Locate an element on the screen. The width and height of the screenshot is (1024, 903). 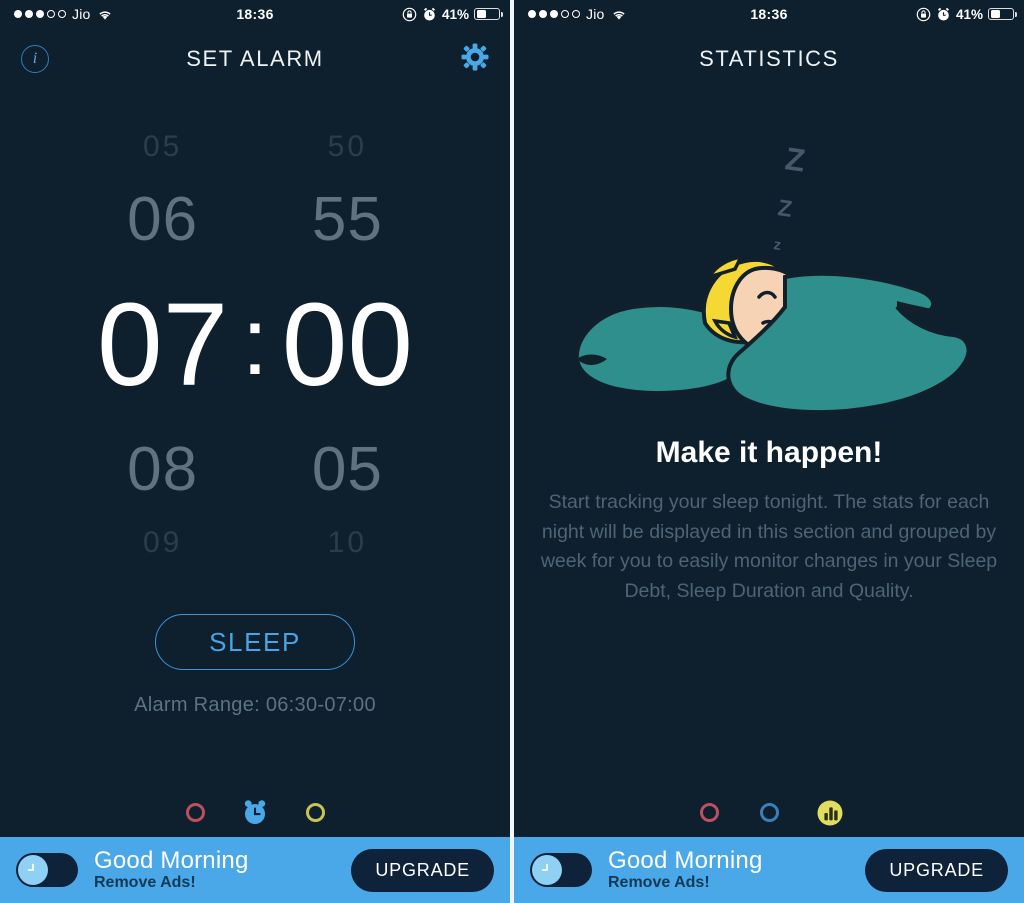
minute-option-near-above: 55 is located at coordinates (347, 220).